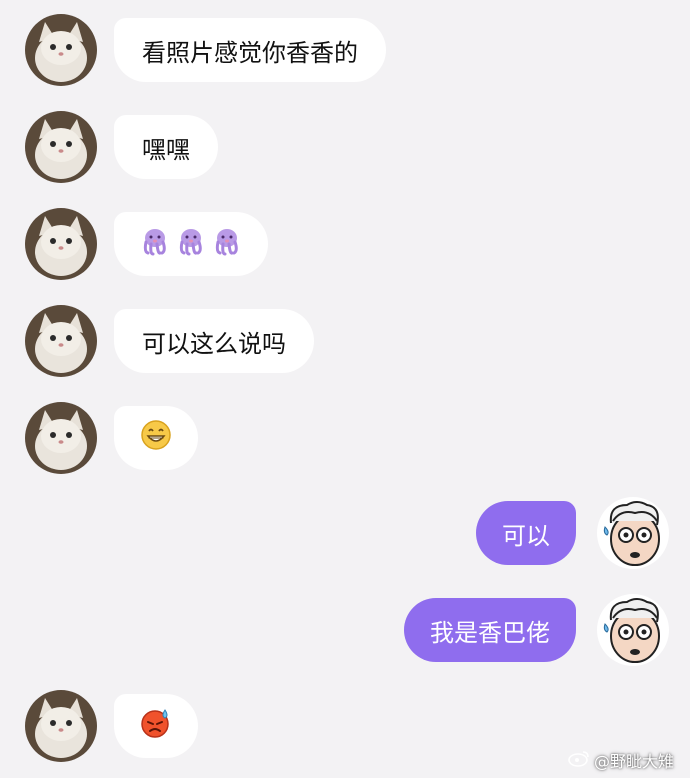  I want to click on message-bubble: 可以这么说吗, so click(214, 341).